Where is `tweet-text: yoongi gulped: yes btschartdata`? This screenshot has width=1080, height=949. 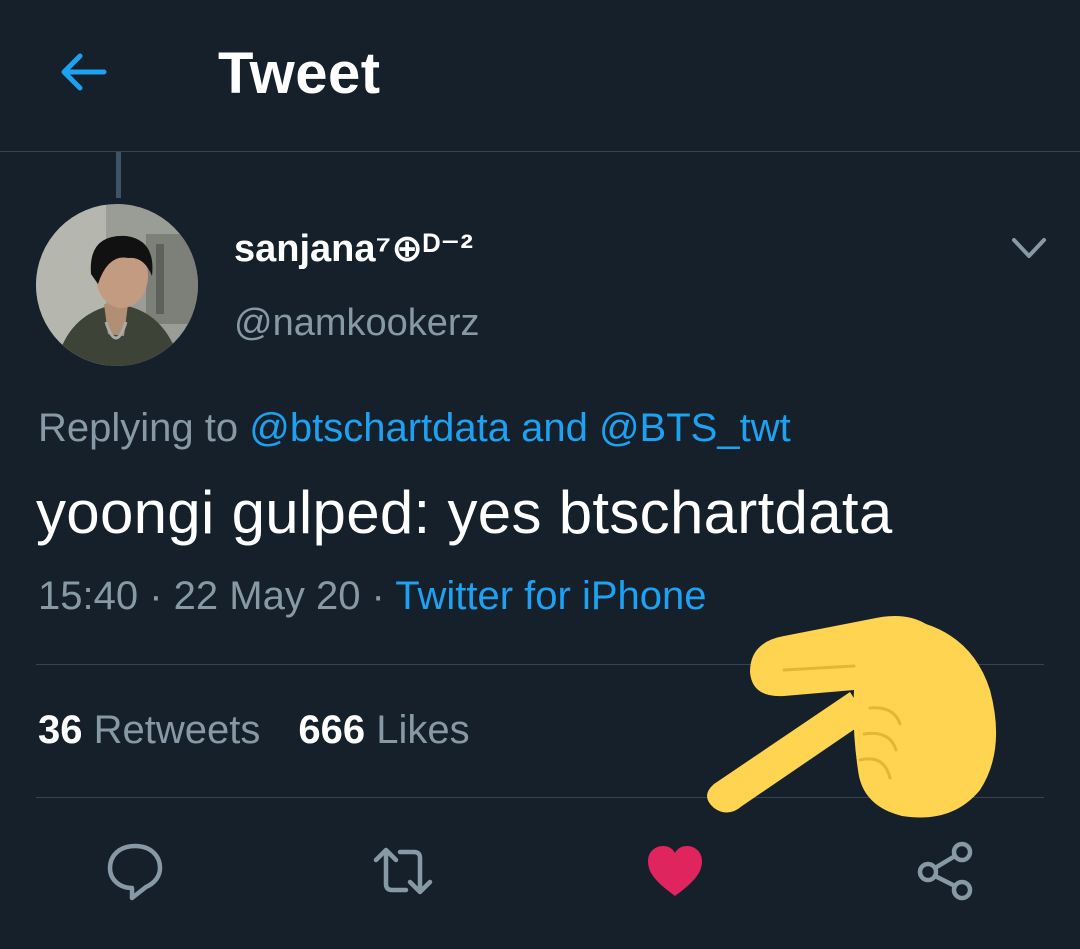
tweet-text: yoongi gulped: yes btschartdata is located at coordinates (464, 512).